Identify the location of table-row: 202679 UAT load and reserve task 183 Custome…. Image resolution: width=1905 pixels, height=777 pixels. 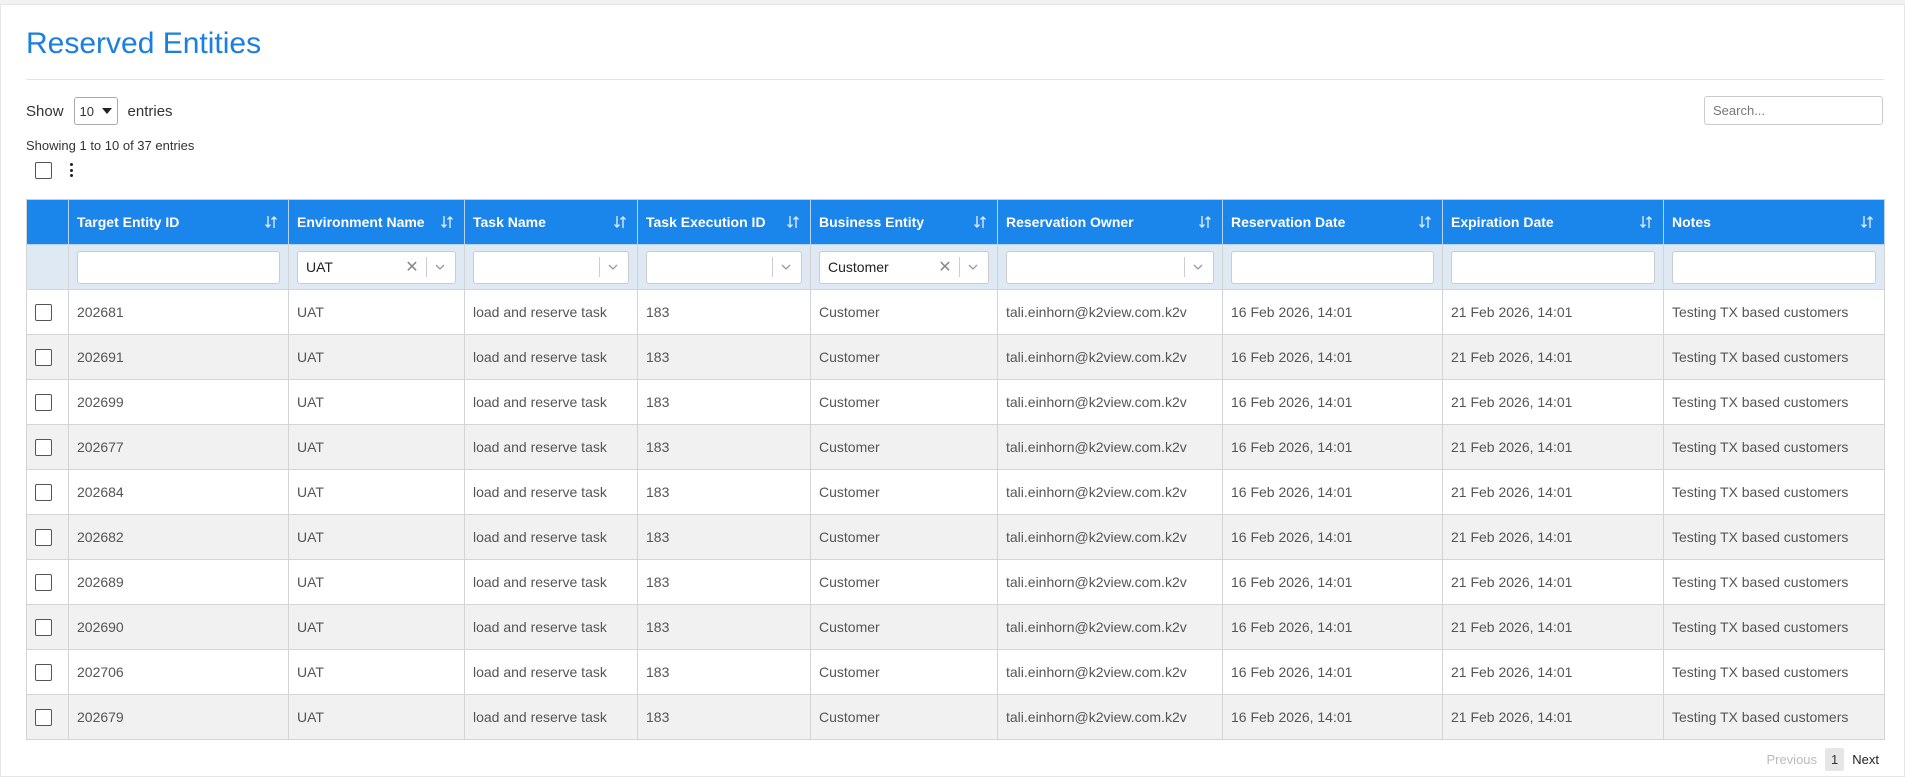
(955, 717).